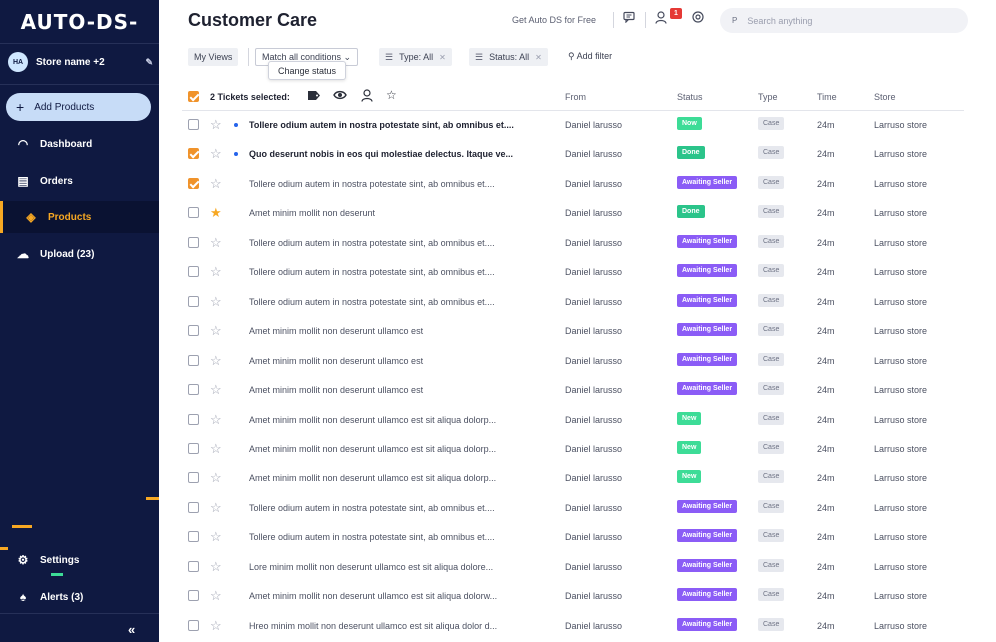 The width and height of the screenshot is (996, 642). I want to click on status-filter-chip: ☰ Status: All ✕, so click(508, 57).